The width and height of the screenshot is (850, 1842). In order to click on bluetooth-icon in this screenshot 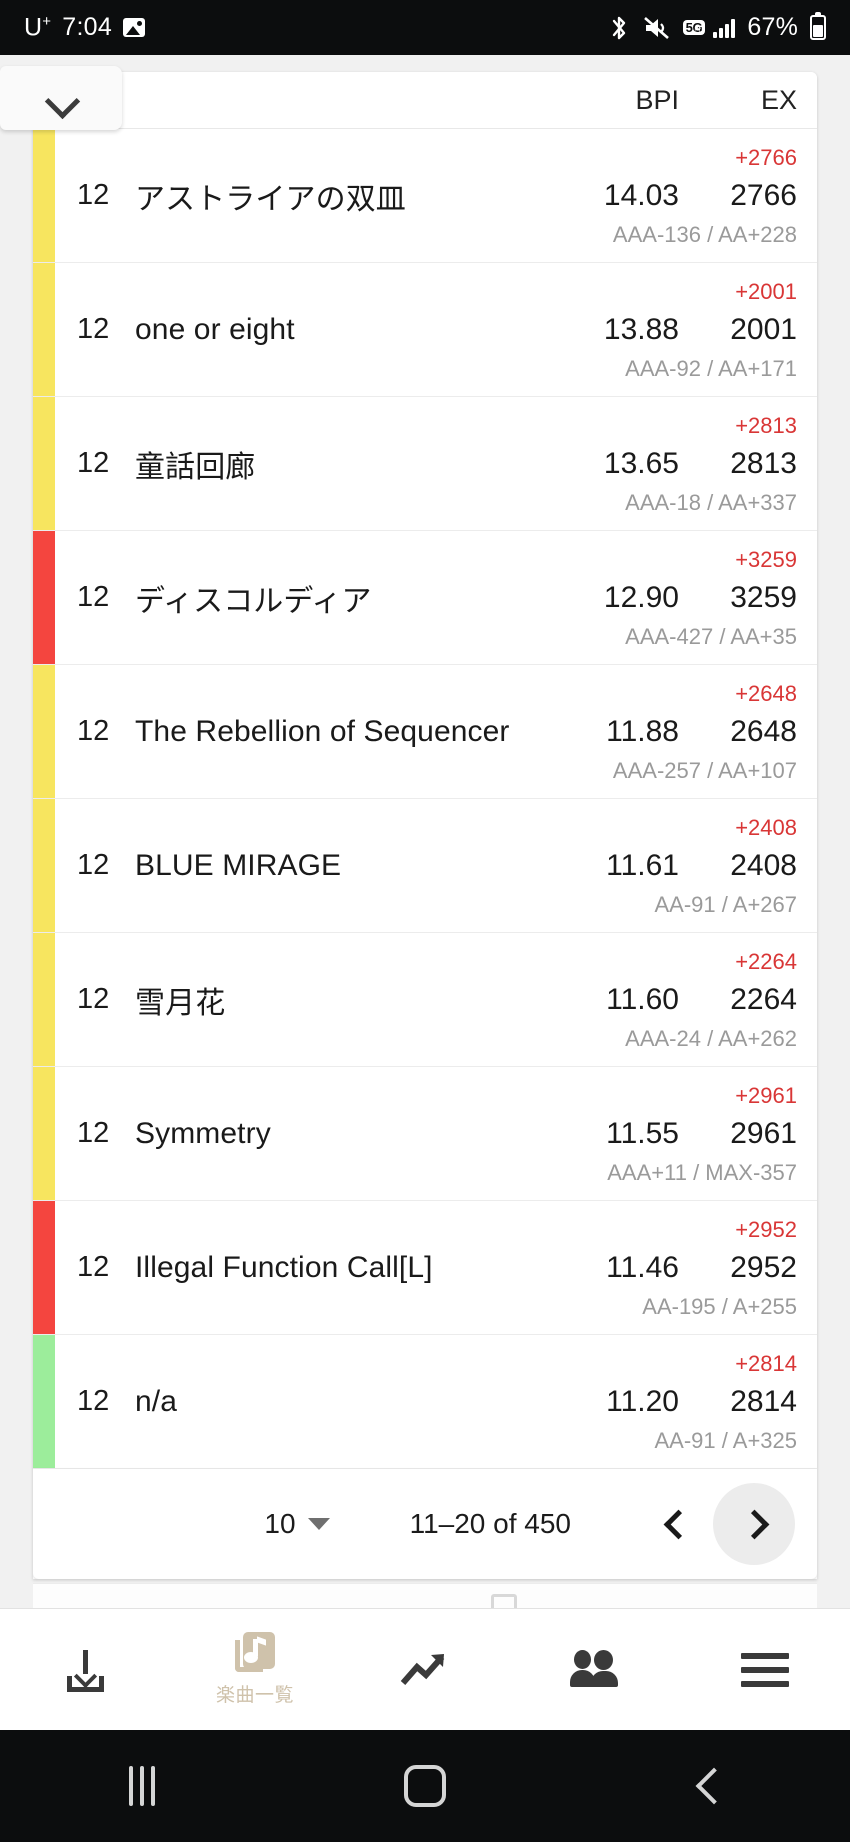, I will do `click(619, 28)`.